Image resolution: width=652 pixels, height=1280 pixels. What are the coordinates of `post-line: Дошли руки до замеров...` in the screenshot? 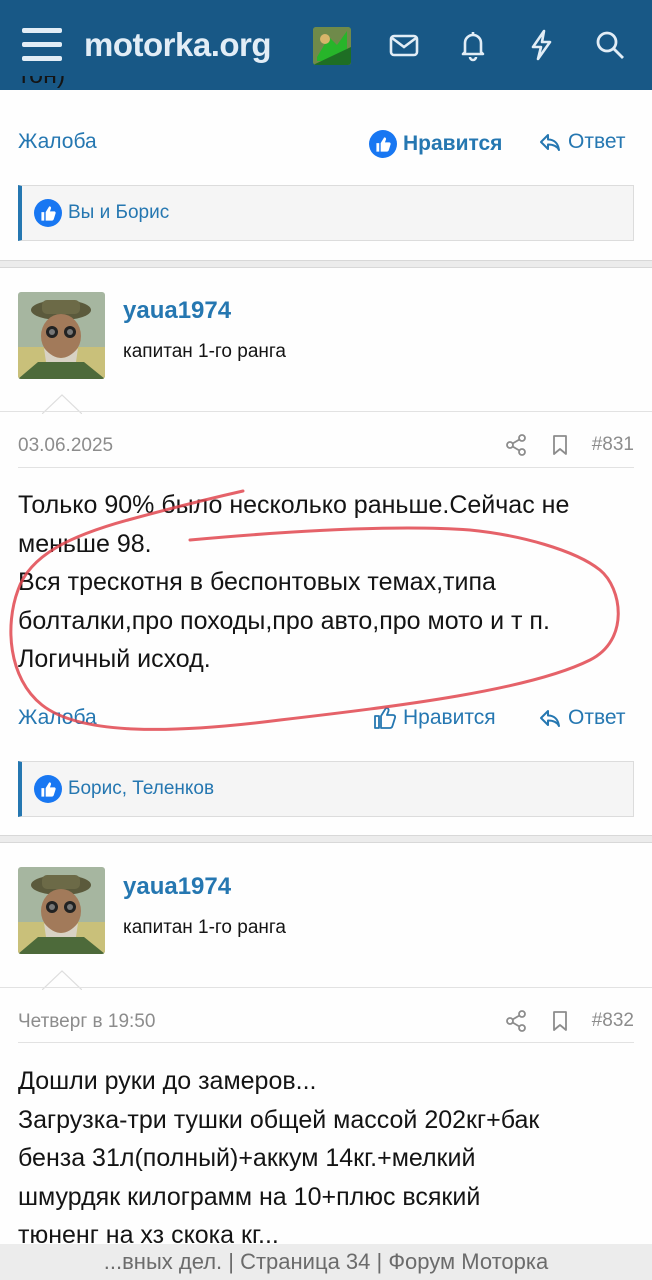 It's located at (167, 1081).